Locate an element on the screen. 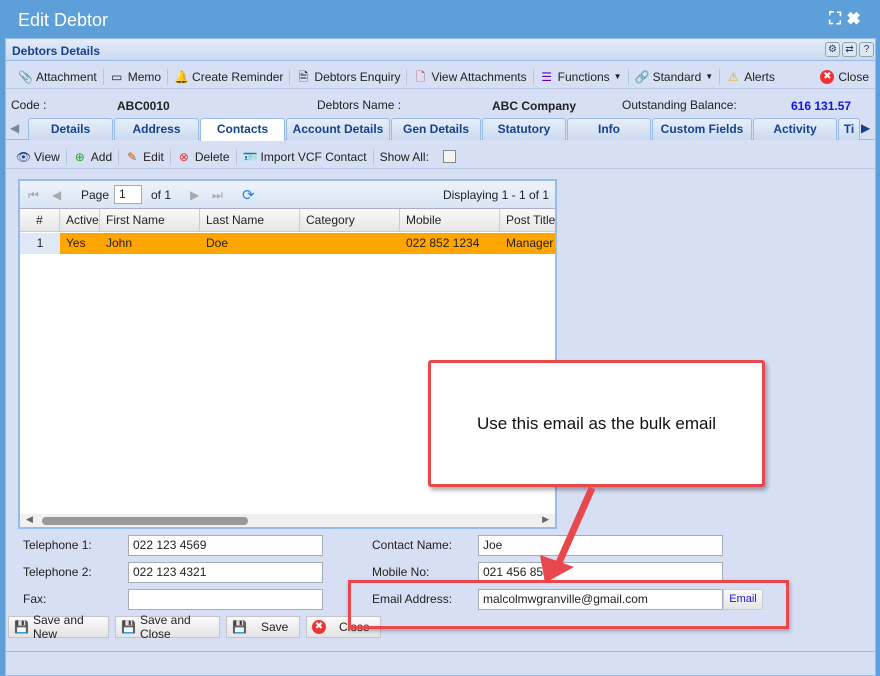 This screenshot has height=676, width=880. annotation-arrow is located at coordinates (568, 534).